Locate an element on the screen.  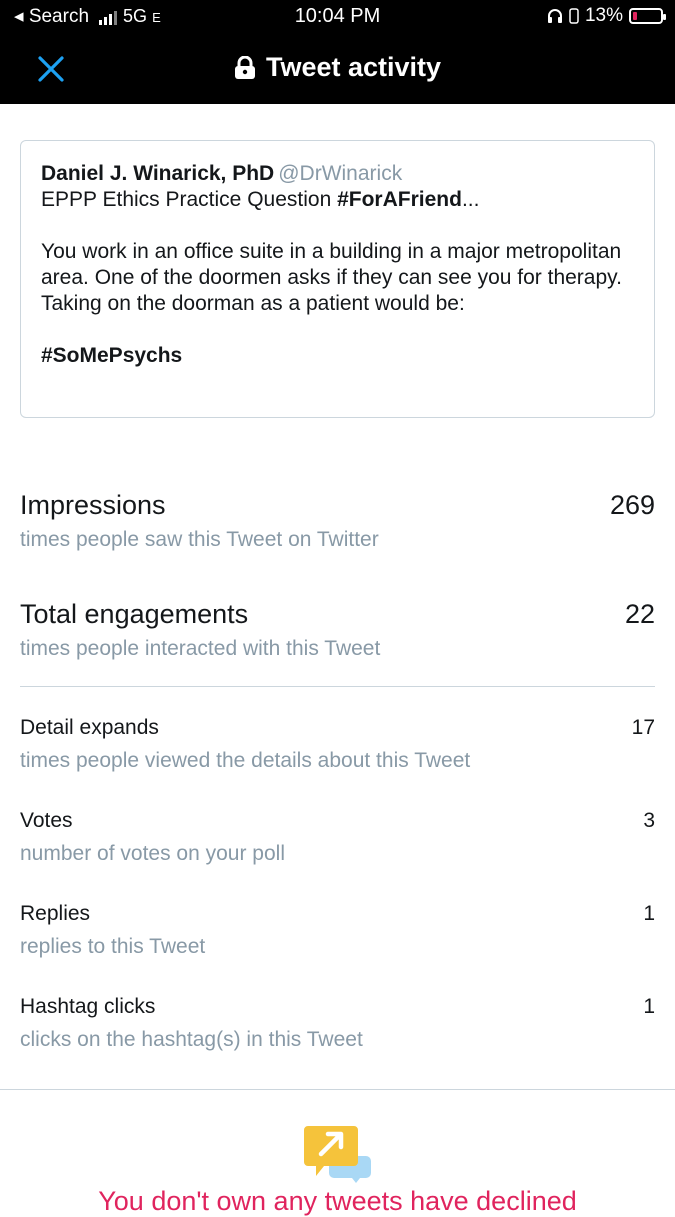
tweet-hashtag: #SoMePsychs is located at coordinates (112, 355).